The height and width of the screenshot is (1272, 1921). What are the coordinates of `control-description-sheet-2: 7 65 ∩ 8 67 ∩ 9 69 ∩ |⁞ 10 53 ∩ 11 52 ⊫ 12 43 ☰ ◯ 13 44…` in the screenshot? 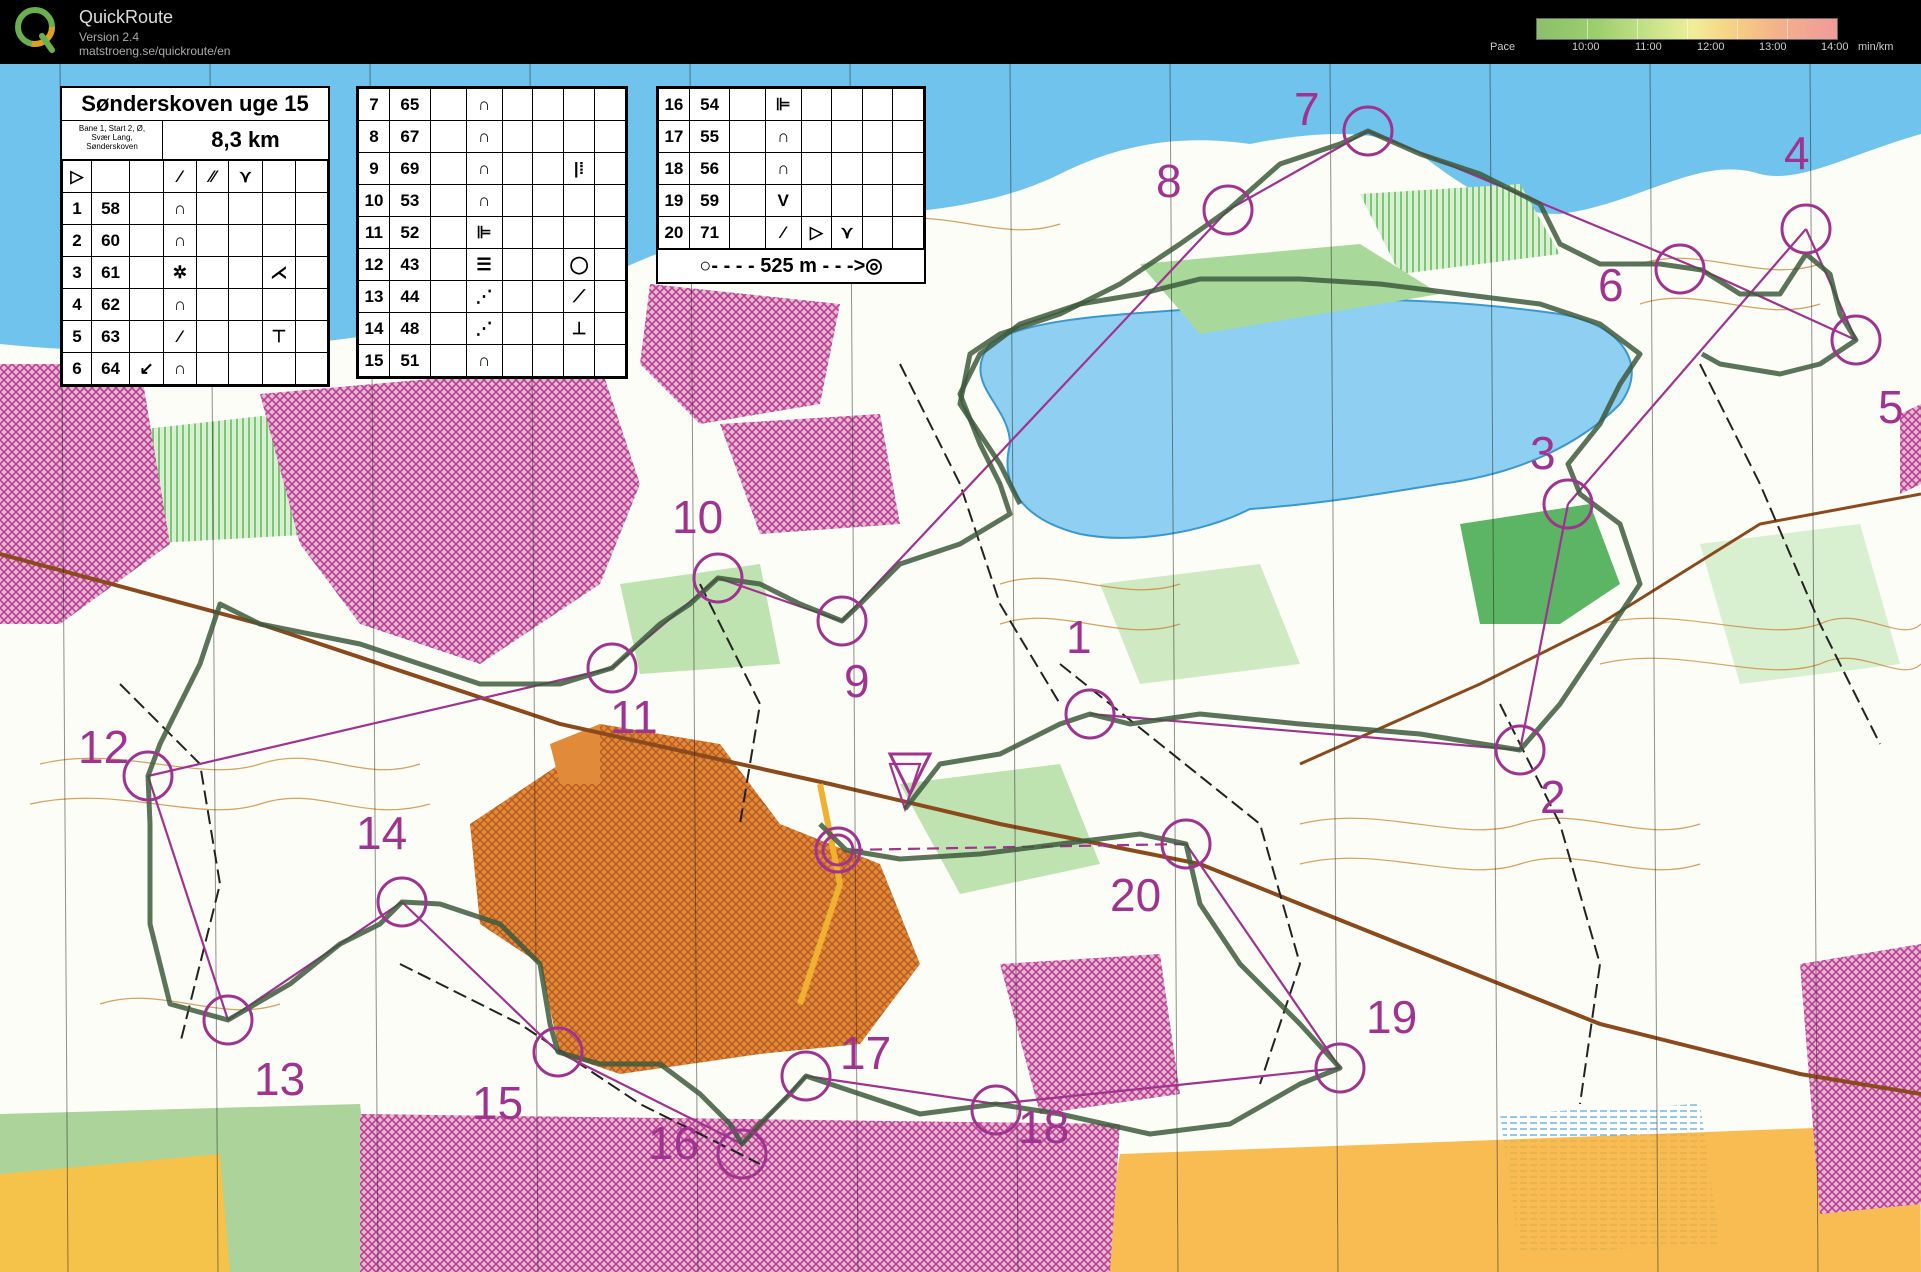 It's located at (492, 232).